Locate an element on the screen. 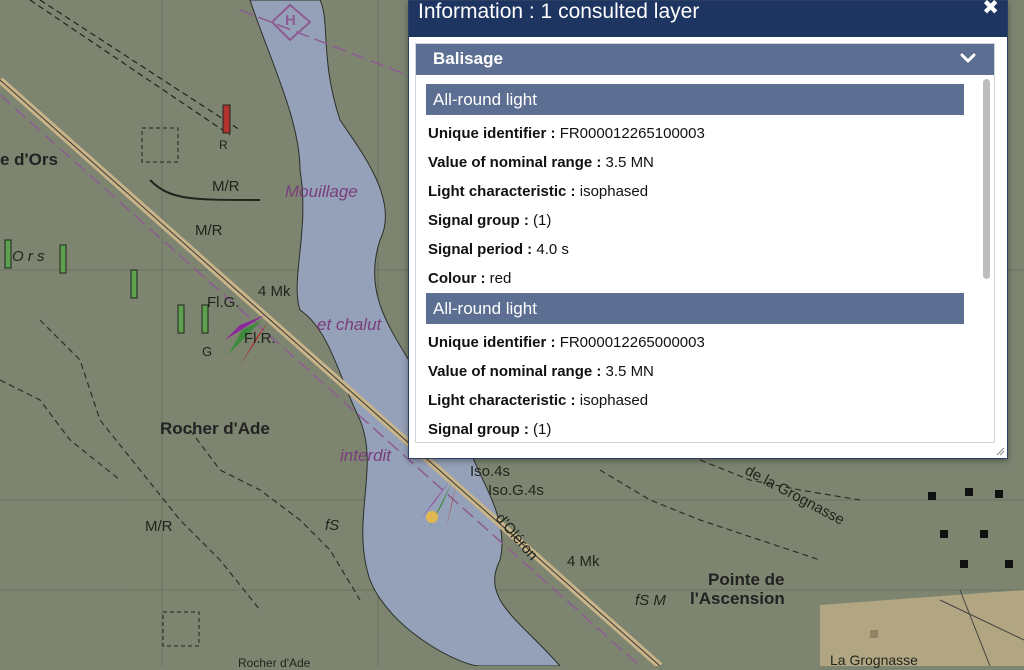 This screenshot has height=670, width=1024. map-label-mouillage: Mouillage is located at coordinates (321, 191).